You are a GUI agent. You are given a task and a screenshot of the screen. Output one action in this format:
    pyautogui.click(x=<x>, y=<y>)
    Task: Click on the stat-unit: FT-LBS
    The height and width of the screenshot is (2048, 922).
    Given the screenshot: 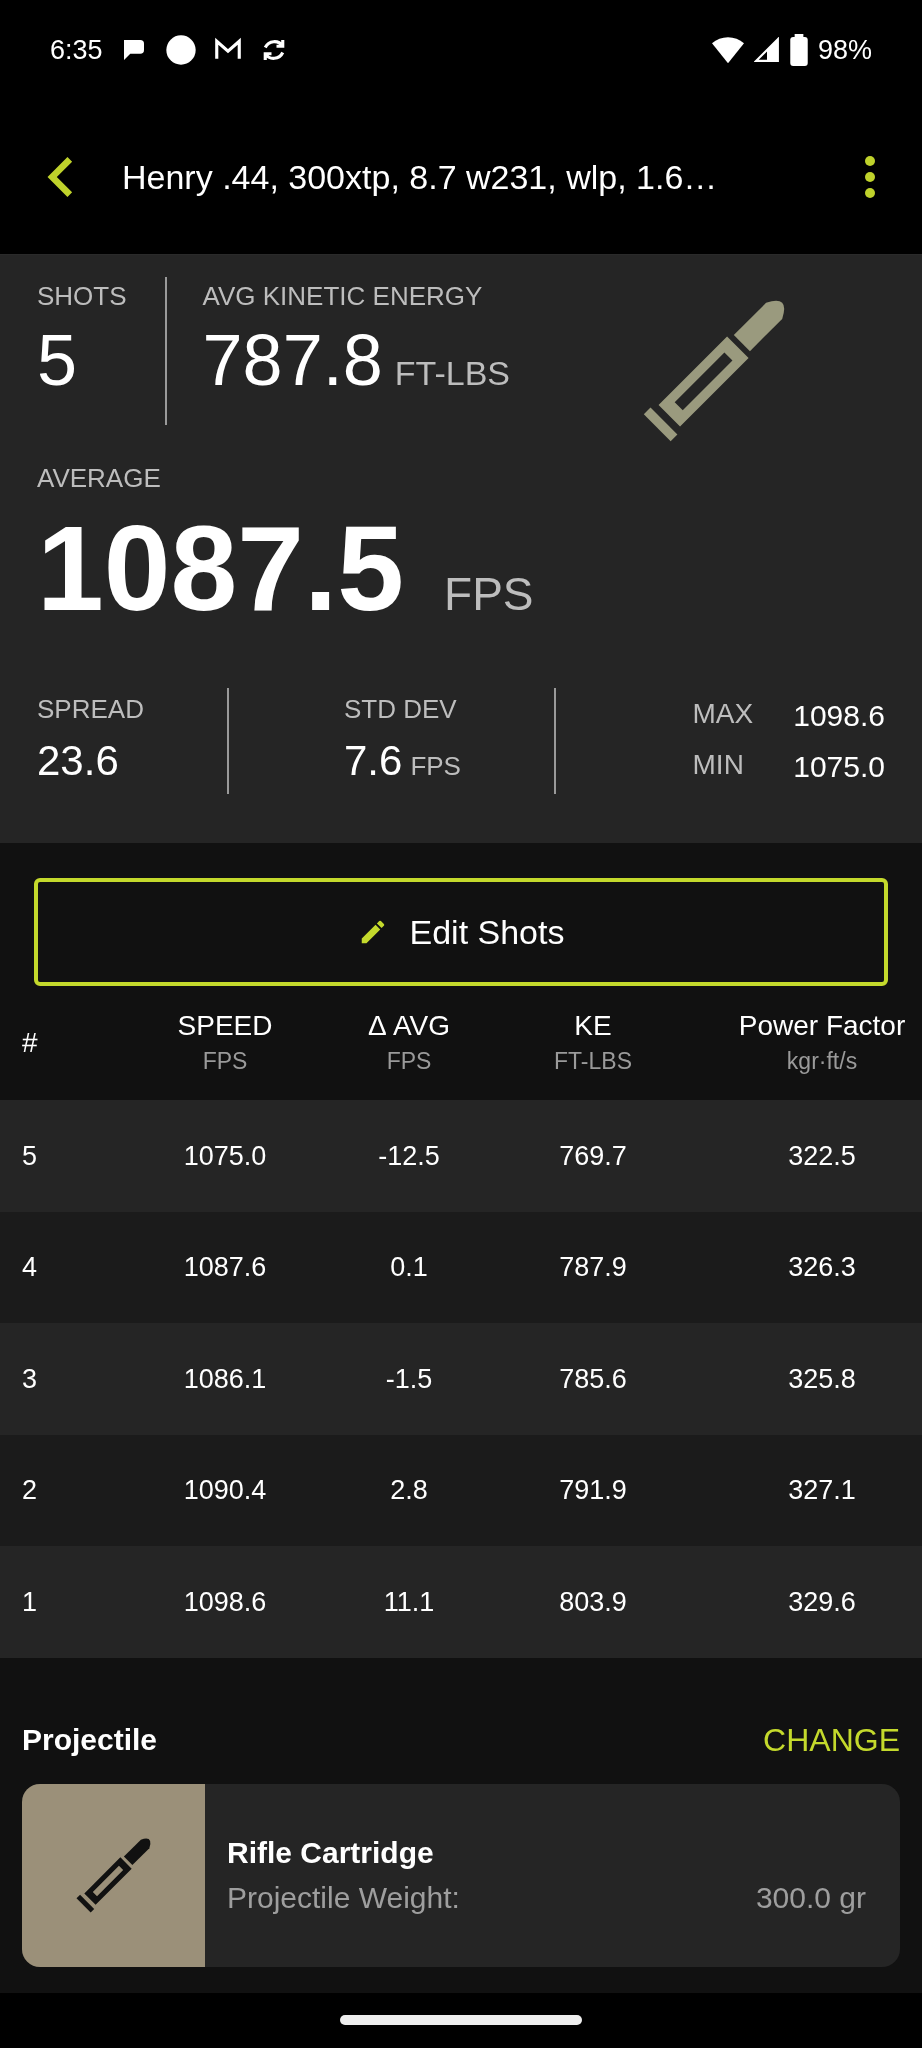 What is the action you would take?
    pyautogui.click(x=452, y=373)
    